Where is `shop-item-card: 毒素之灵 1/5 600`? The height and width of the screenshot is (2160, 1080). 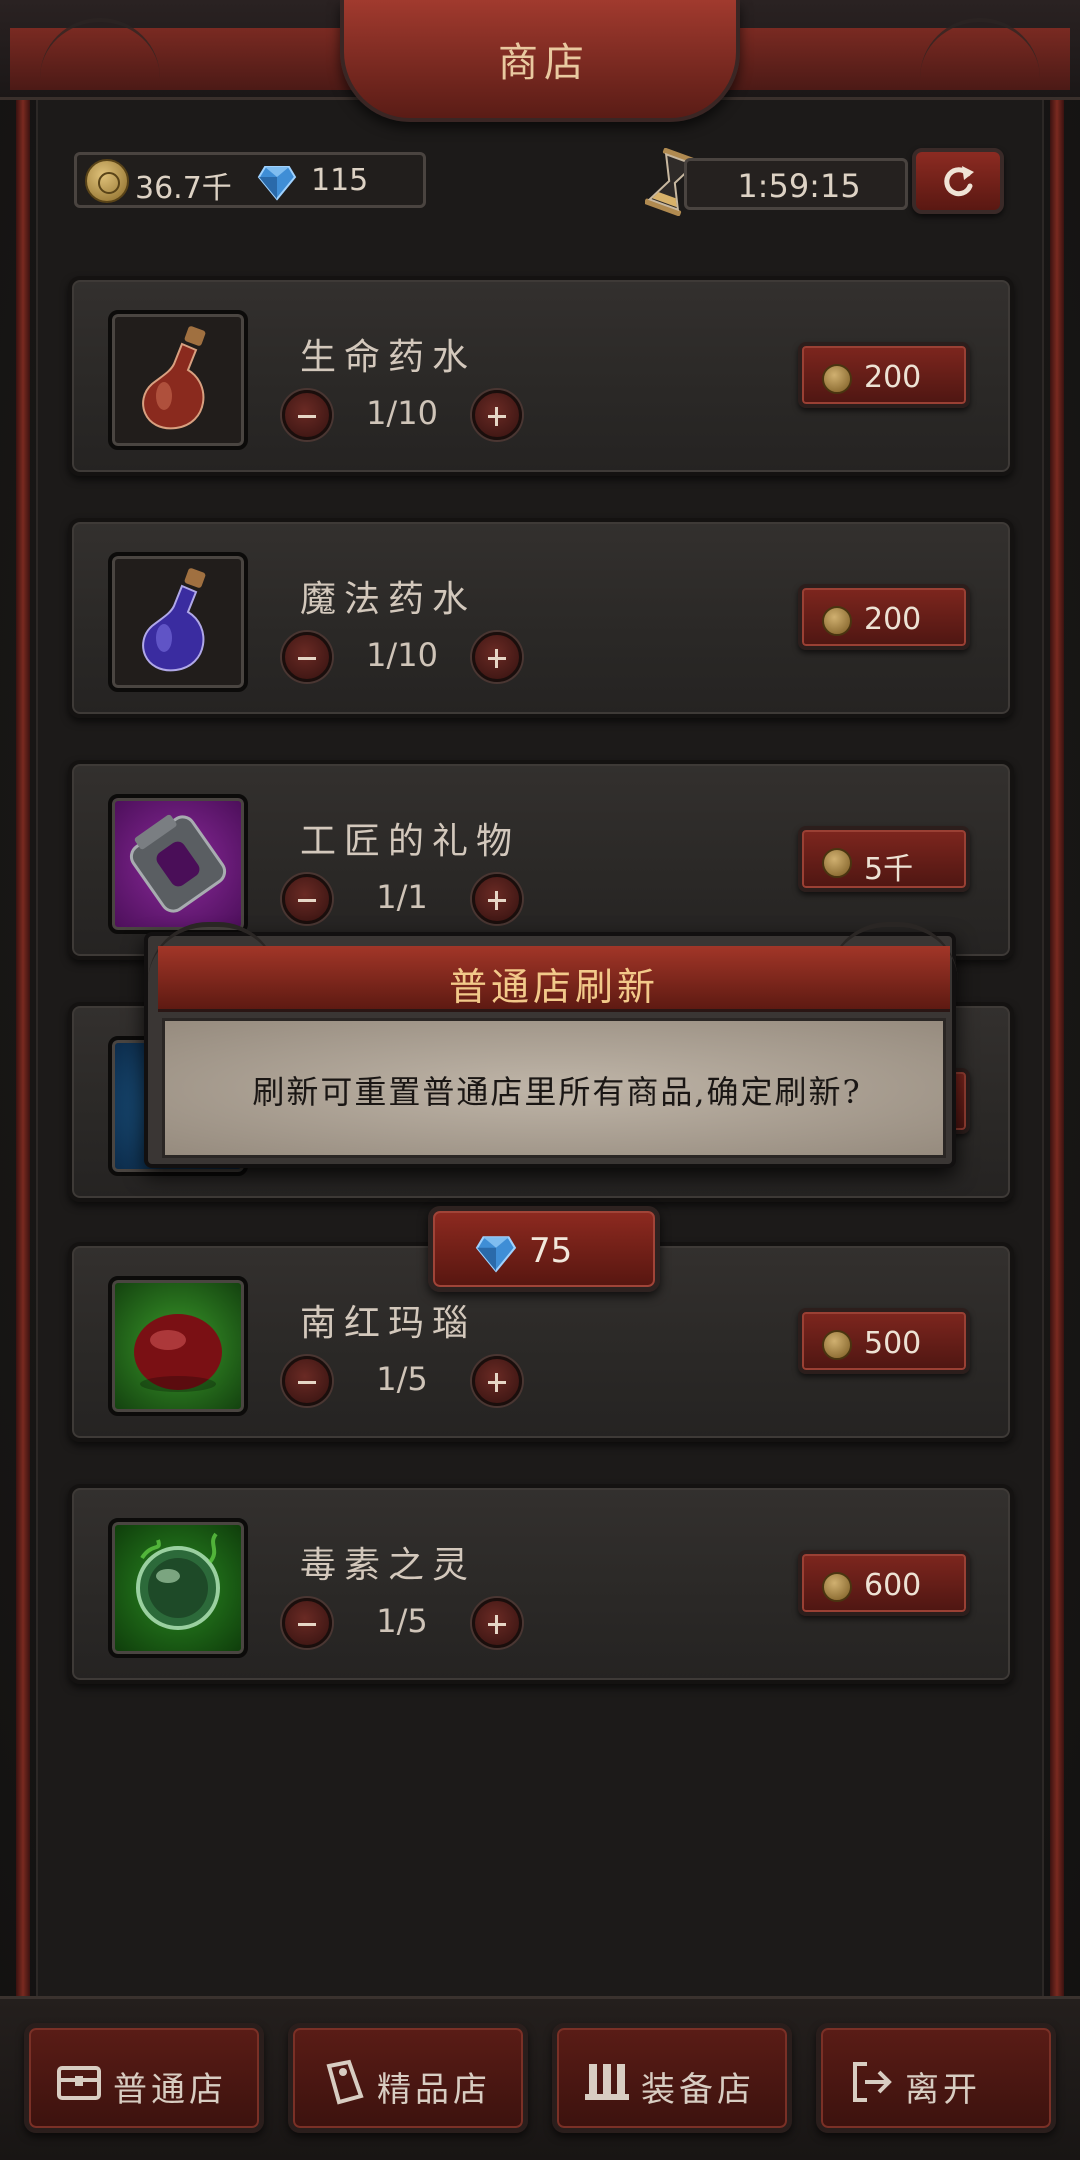 shop-item-card: 毒素之灵 1/5 600 is located at coordinates (541, 1584).